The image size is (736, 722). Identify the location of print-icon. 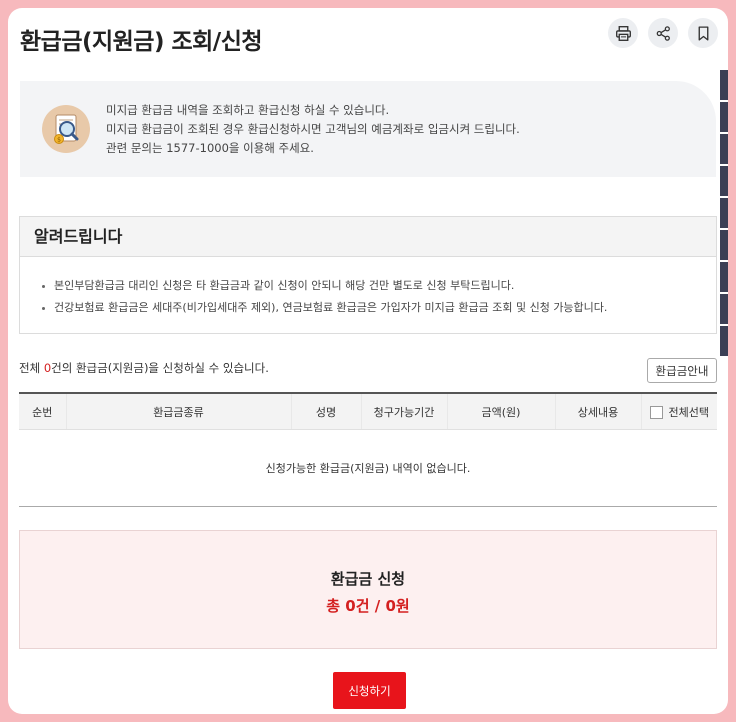
(623, 33).